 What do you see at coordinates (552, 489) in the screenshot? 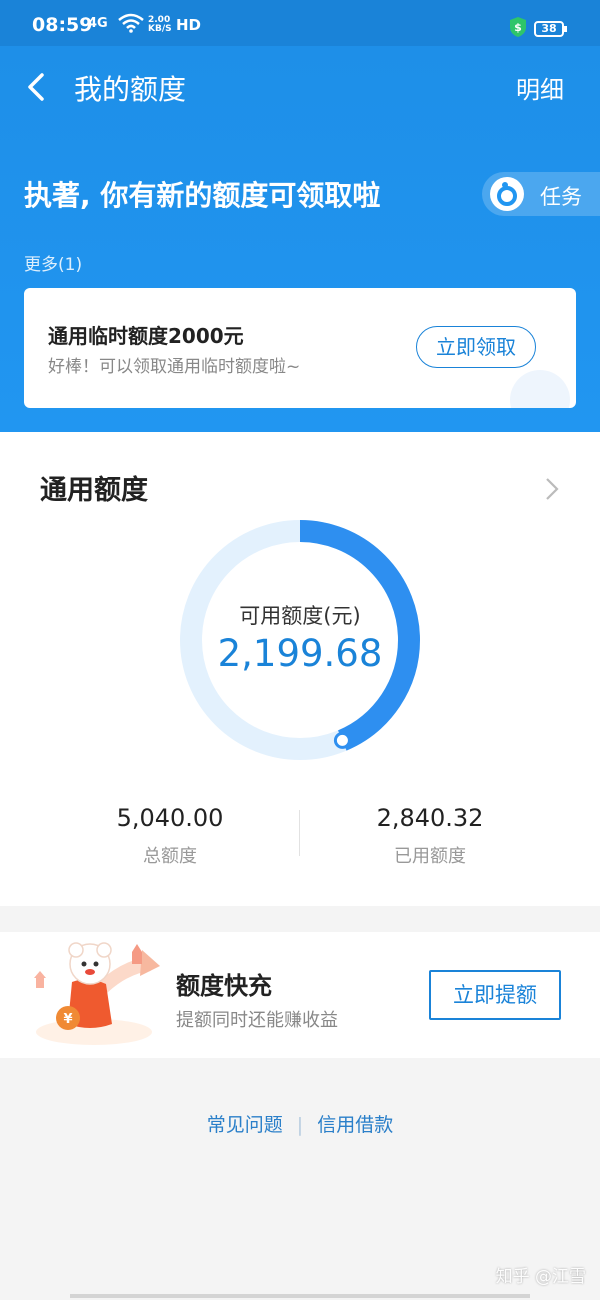
I see `chevron-right-icon` at bounding box center [552, 489].